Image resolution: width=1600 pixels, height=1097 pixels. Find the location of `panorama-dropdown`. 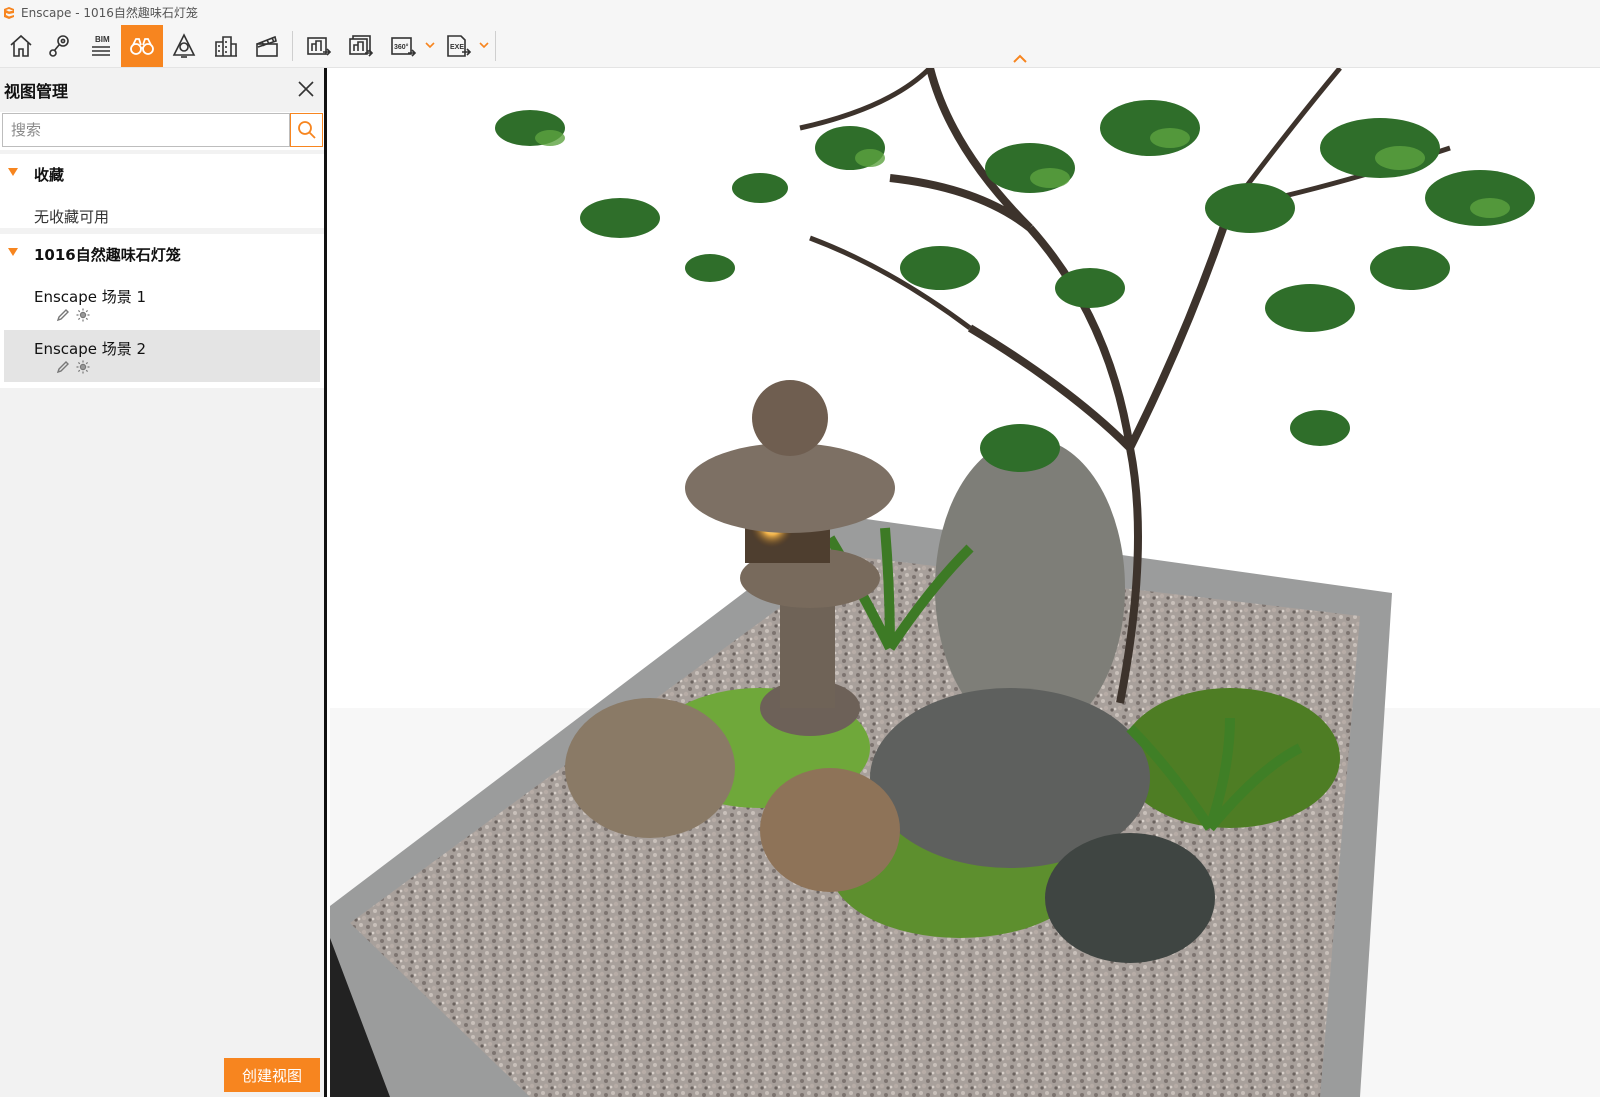

panorama-dropdown is located at coordinates (430, 45).